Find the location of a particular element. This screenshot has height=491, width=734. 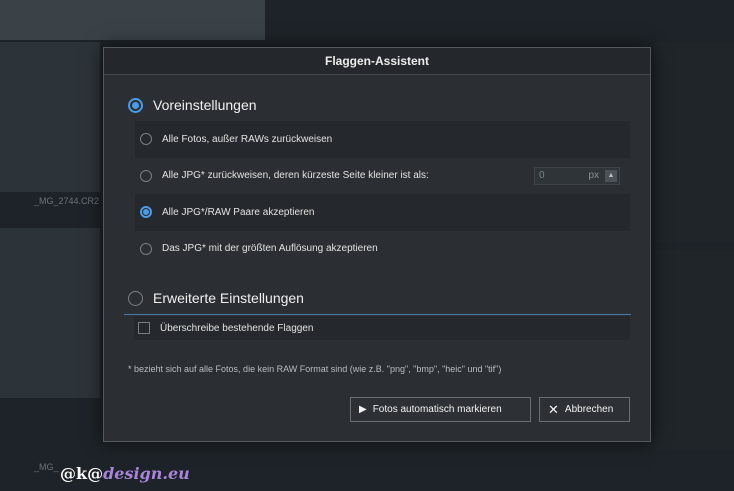

option-label: Alle JPG*/RAW Paare akzeptieren is located at coordinates (238, 212).